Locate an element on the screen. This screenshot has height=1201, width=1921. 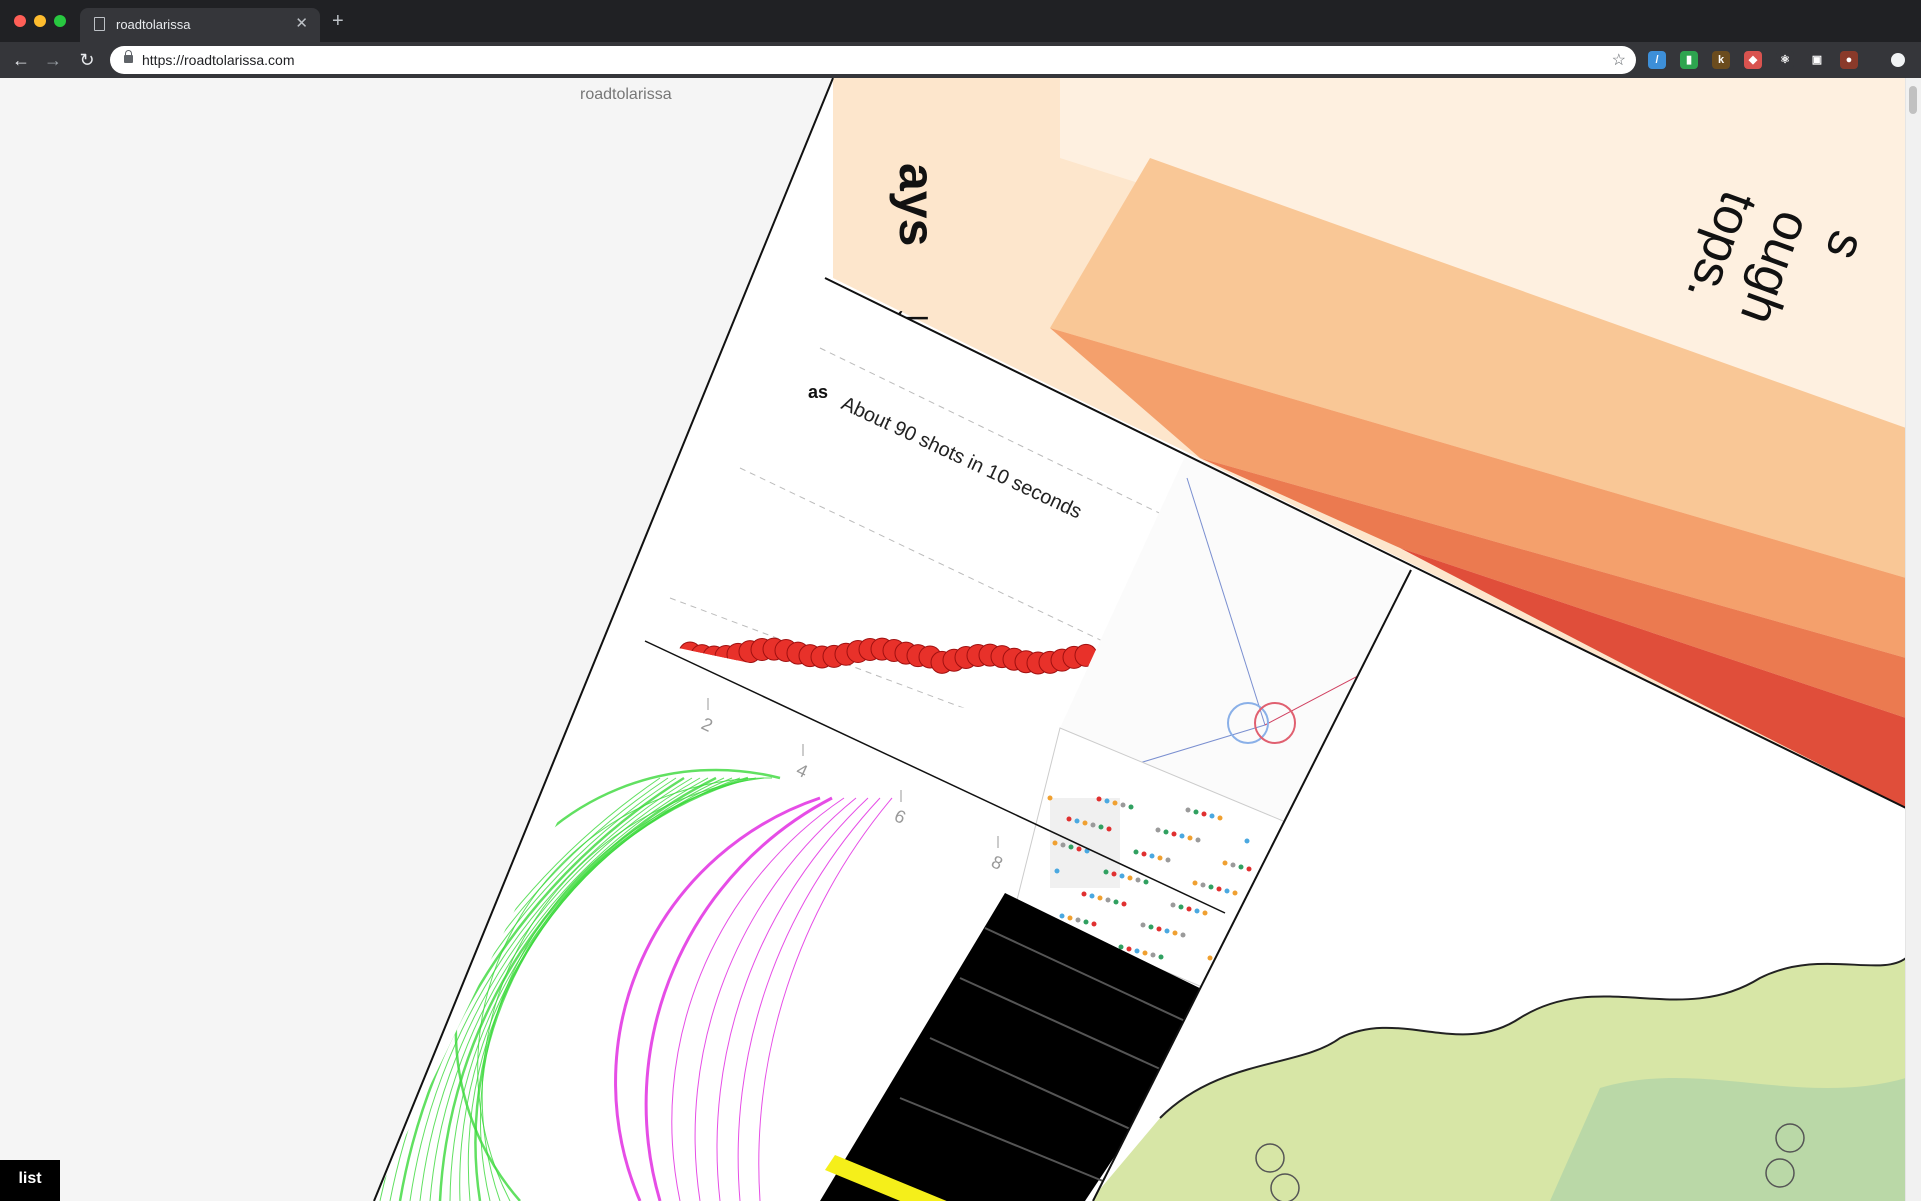
forward-icon: → is located at coordinates (53, 60).